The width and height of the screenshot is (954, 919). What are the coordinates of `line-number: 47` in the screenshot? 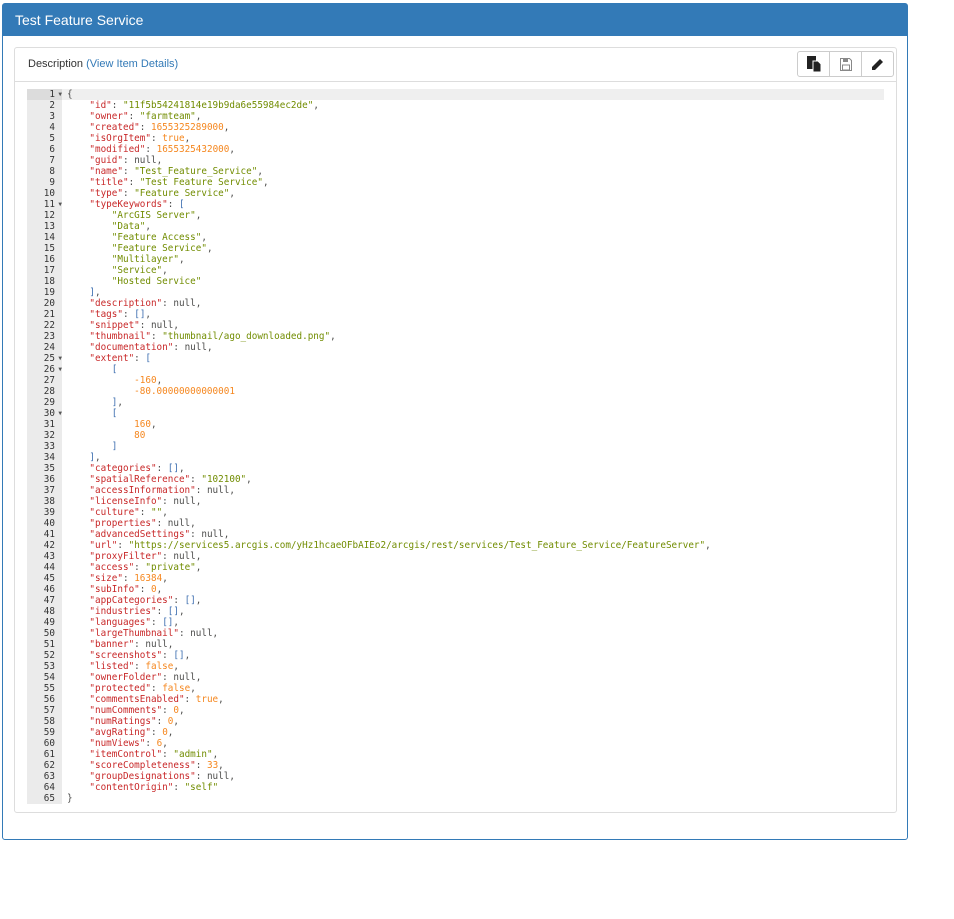 It's located at (44, 600).